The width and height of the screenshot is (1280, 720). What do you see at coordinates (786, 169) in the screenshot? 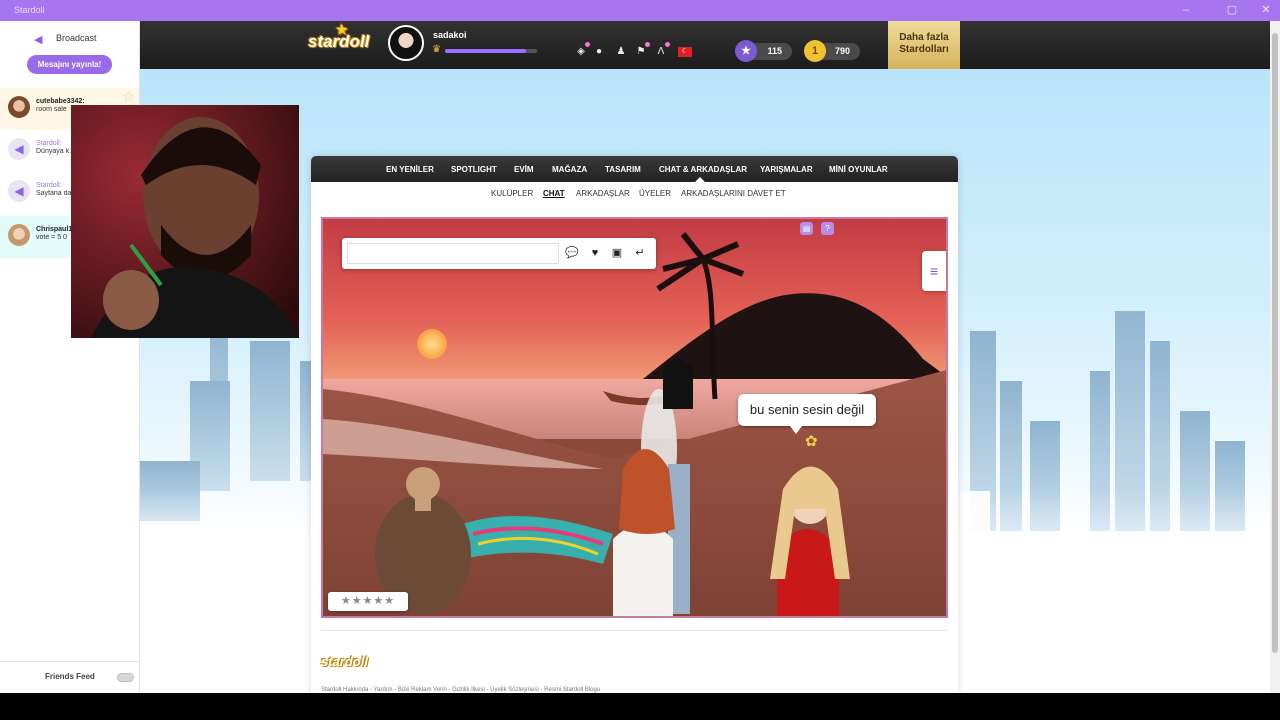
I see `nav-yarismalar: YARIŞMALAR` at bounding box center [786, 169].